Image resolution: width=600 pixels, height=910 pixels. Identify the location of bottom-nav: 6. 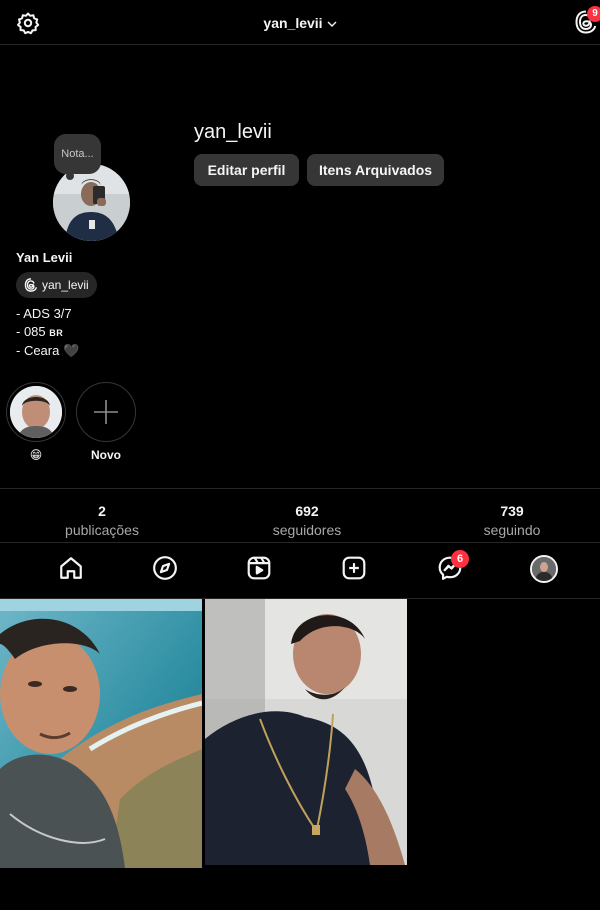
(300, 571).